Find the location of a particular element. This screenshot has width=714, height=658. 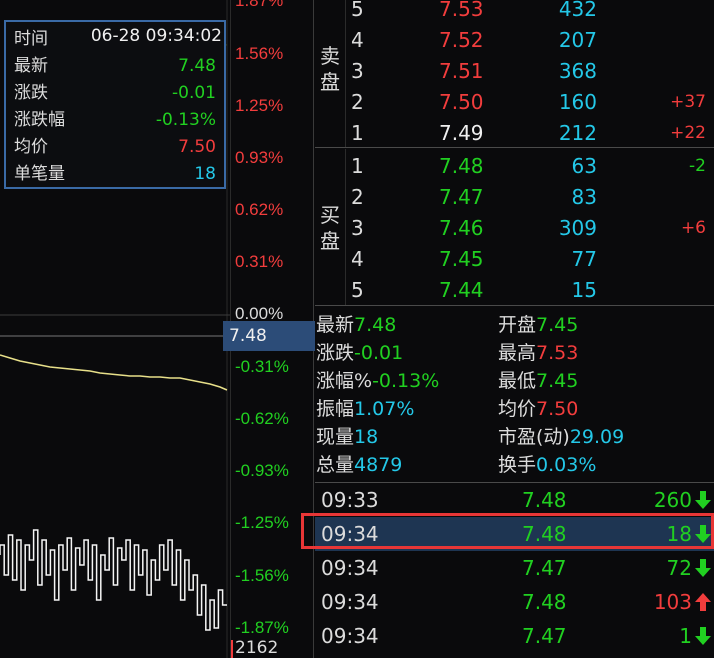

level-number: 3 is located at coordinates (357, 228).